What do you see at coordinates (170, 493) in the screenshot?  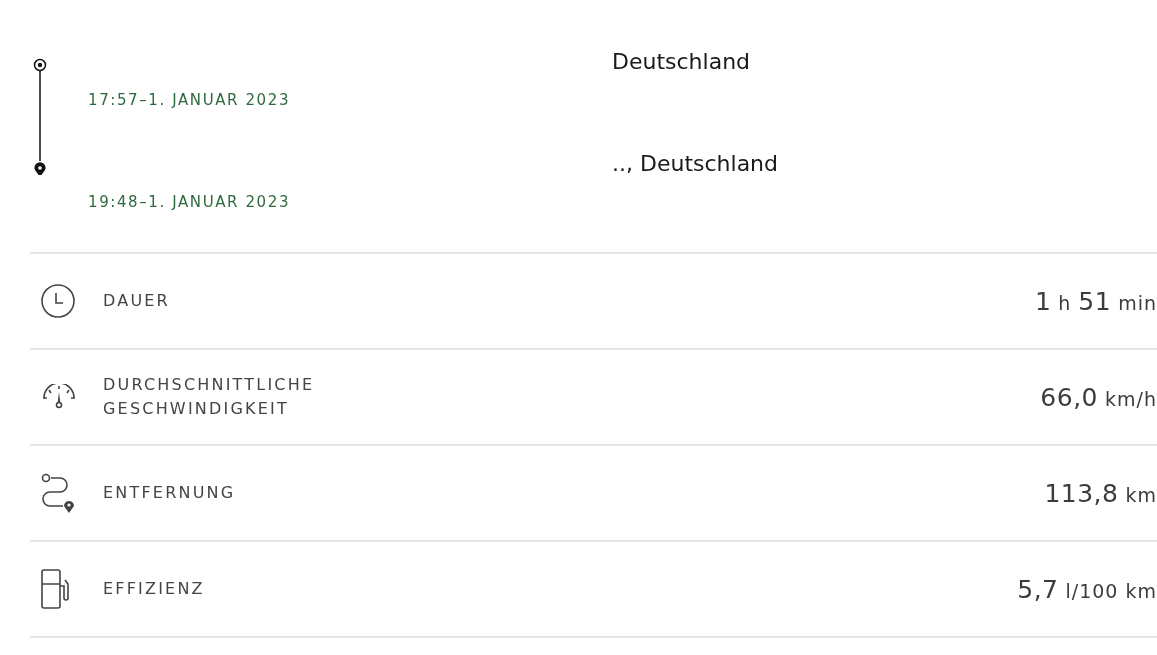 I see `stat-label: ENTFERNUNG` at bounding box center [170, 493].